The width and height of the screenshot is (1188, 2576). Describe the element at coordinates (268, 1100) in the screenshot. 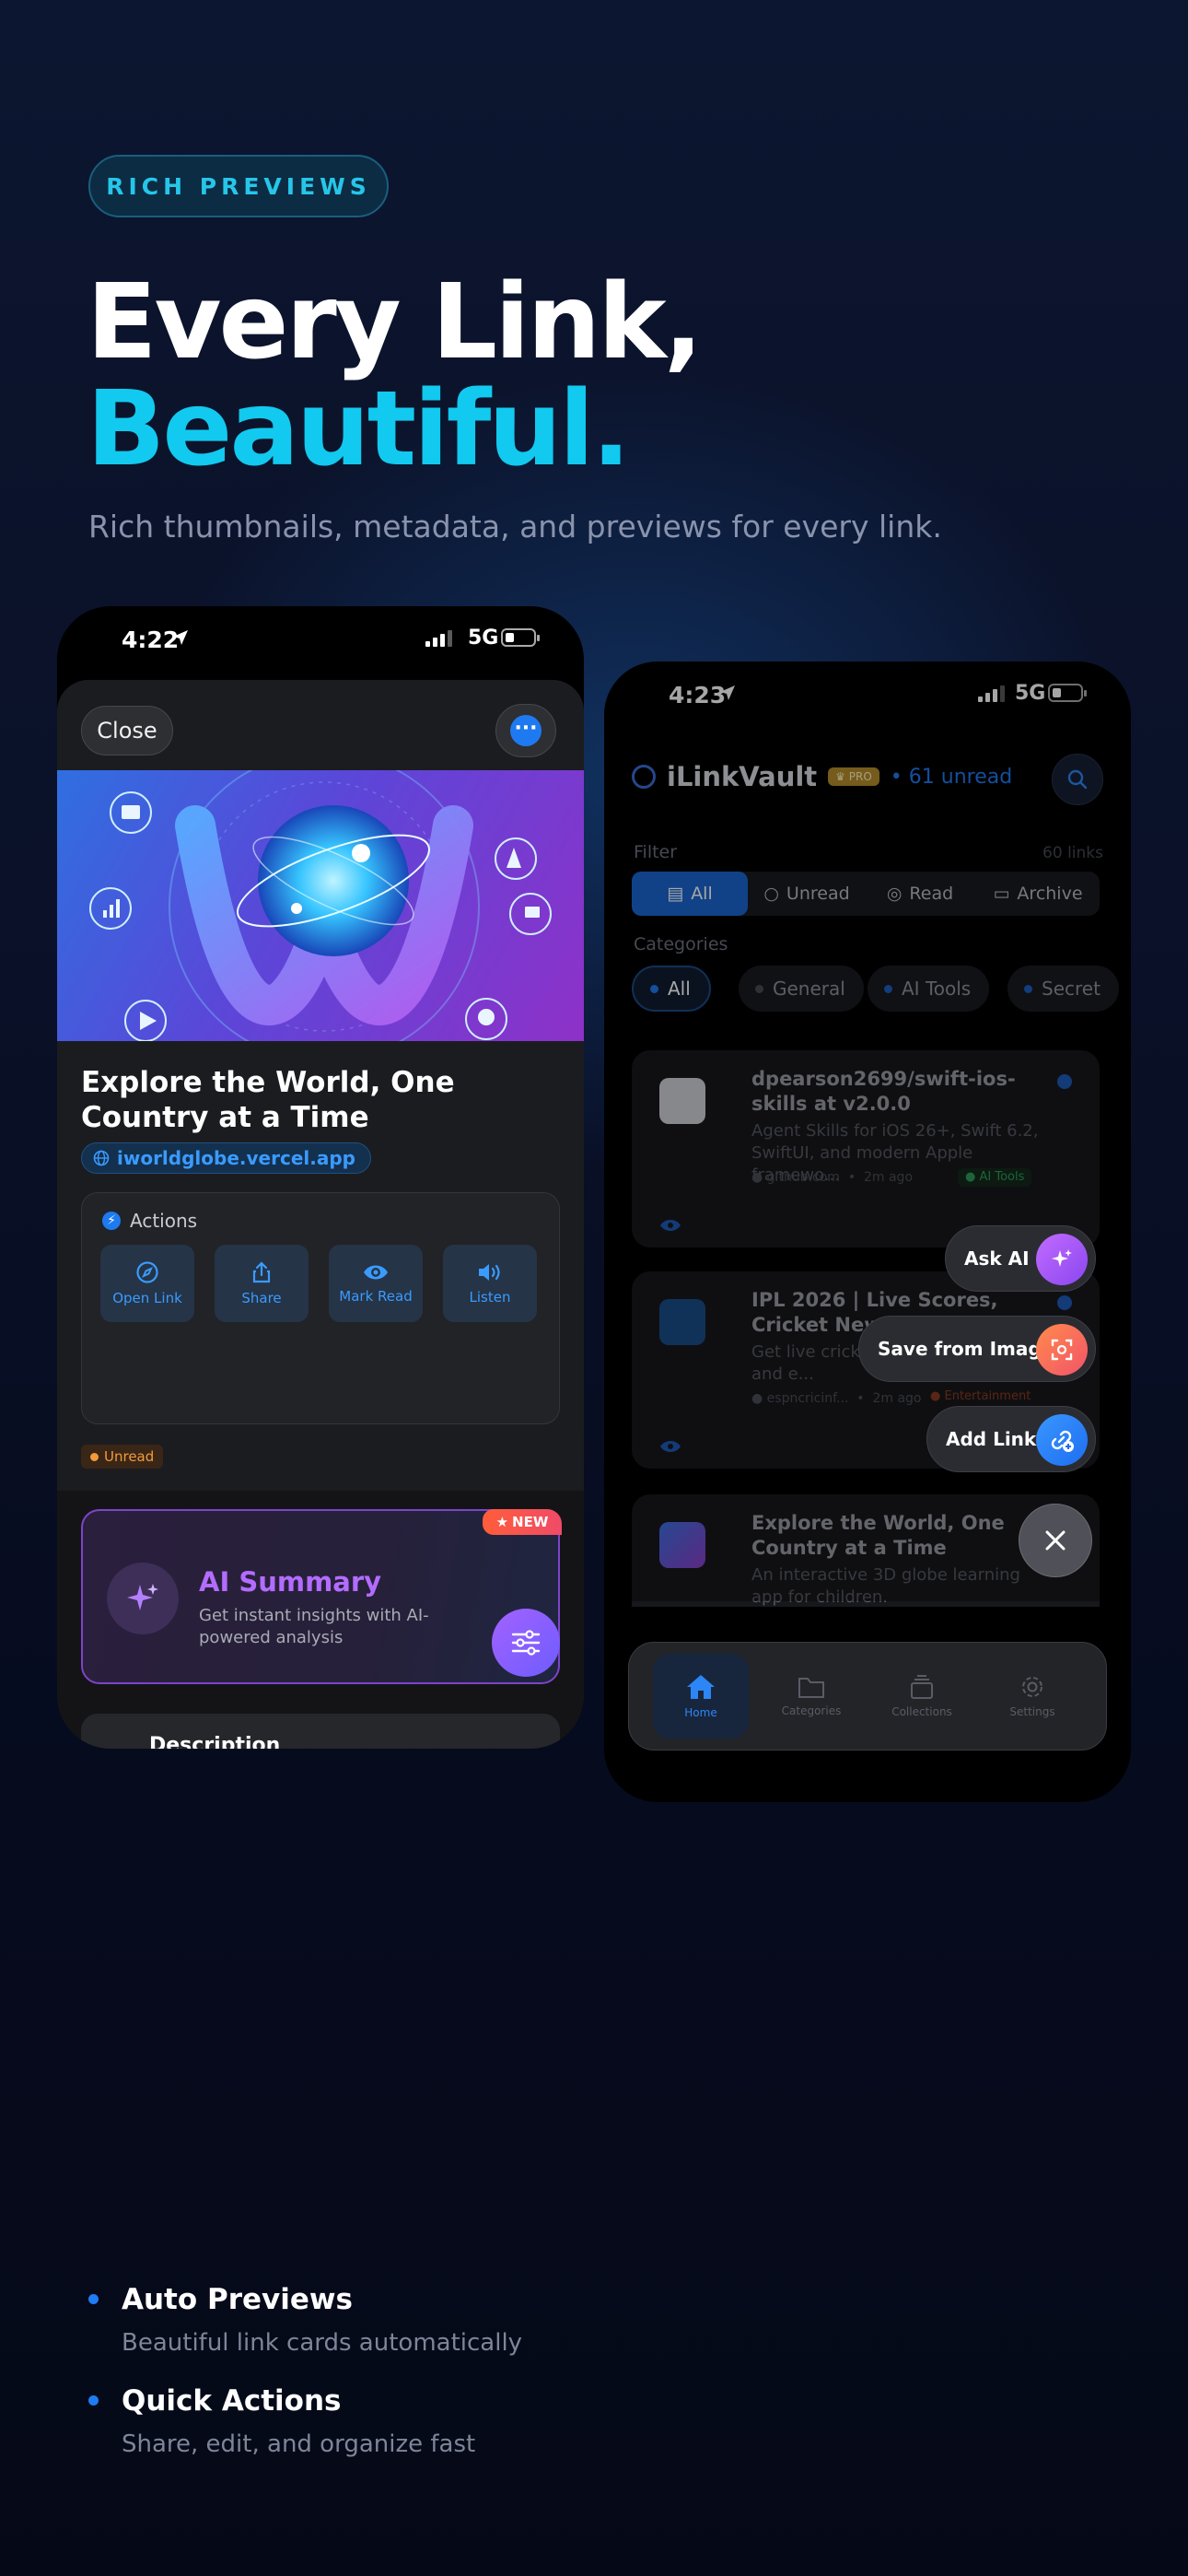

I see `link-title: Explore the World, One Country at a Time` at that location.